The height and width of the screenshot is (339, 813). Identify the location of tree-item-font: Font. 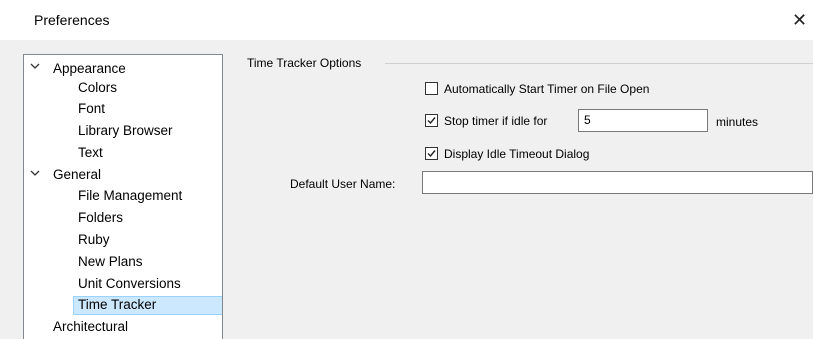
(91, 108).